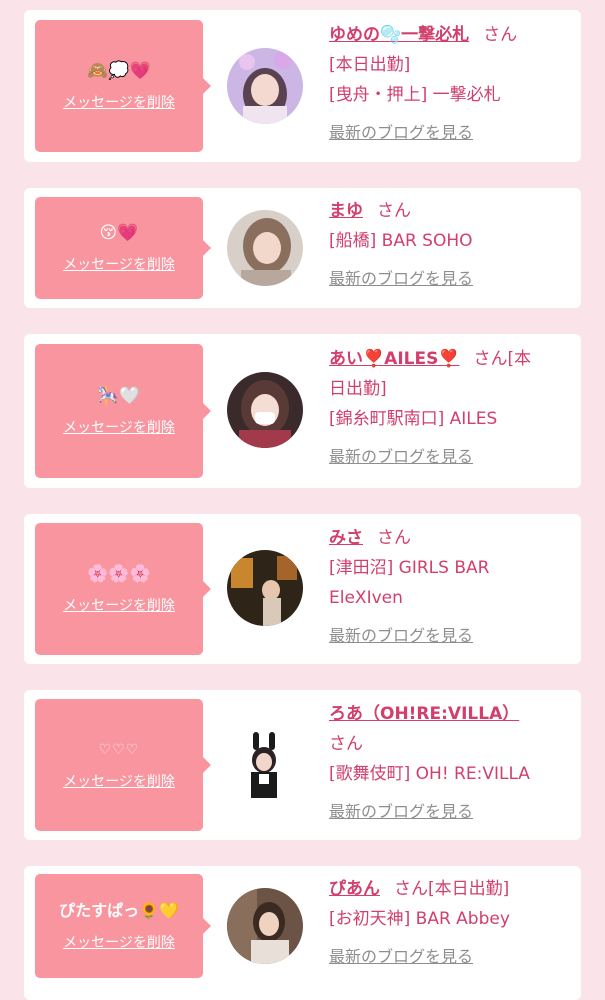 This screenshot has width=605, height=1000. What do you see at coordinates (409, 568) in the screenshot?
I see `shop-line: [津田沼] GIRLS BAR` at bounding box center [409, 568].